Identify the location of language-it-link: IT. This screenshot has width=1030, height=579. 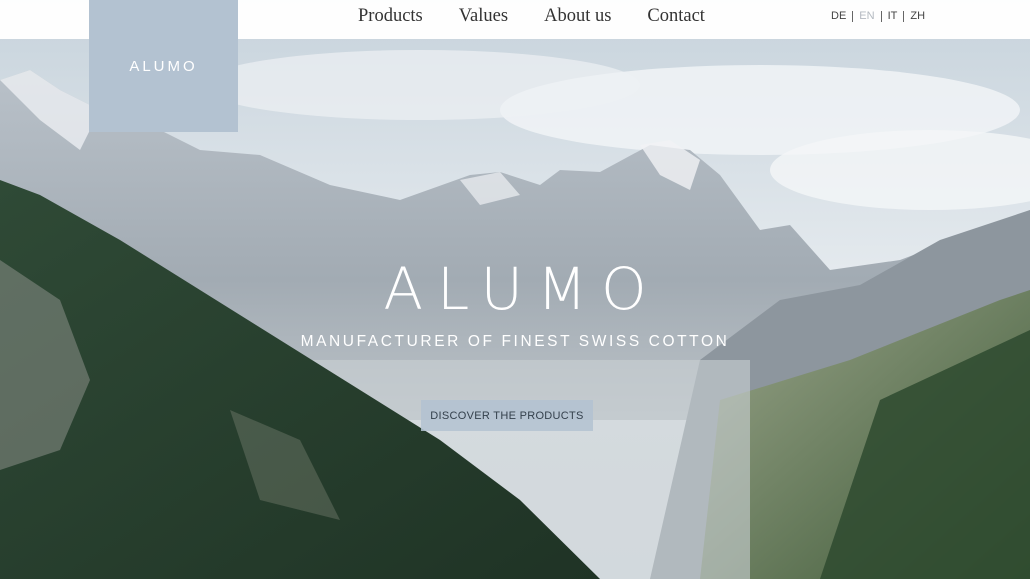
(893, 16).